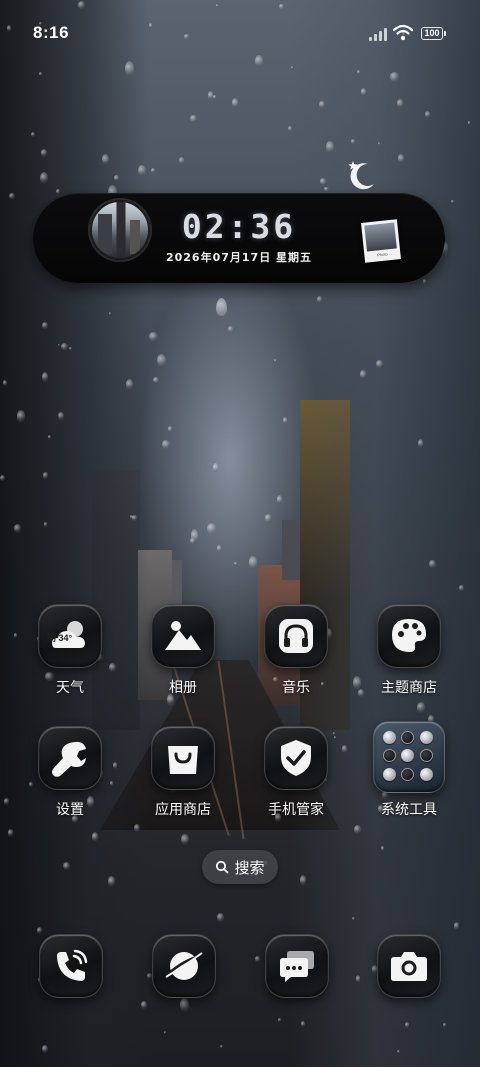 This screenshot has height=1067, width=480. What do you see at coordinates (70, 687) in the screenshot?
I see `app-label: 天气` at bounding box center [70, 687].